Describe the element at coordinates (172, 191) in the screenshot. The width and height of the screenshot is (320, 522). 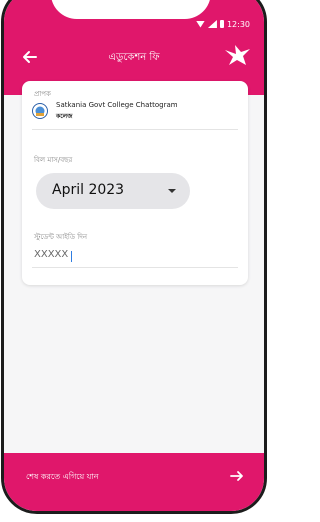
I see `chevron-down-icon` at that location.